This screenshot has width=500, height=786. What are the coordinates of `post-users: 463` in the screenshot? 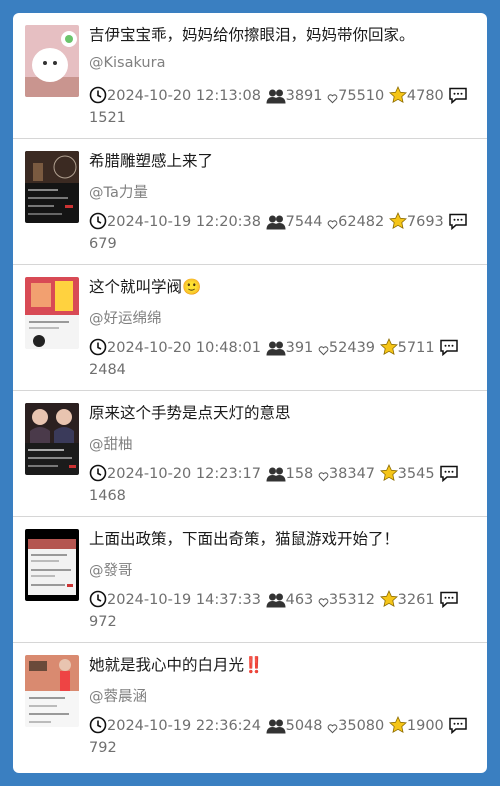 It's located at (299, 600).